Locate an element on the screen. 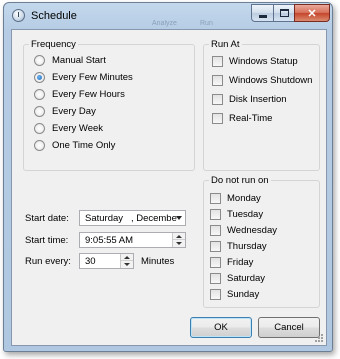  day-label: Saturday is located at coordinates (246, 278).